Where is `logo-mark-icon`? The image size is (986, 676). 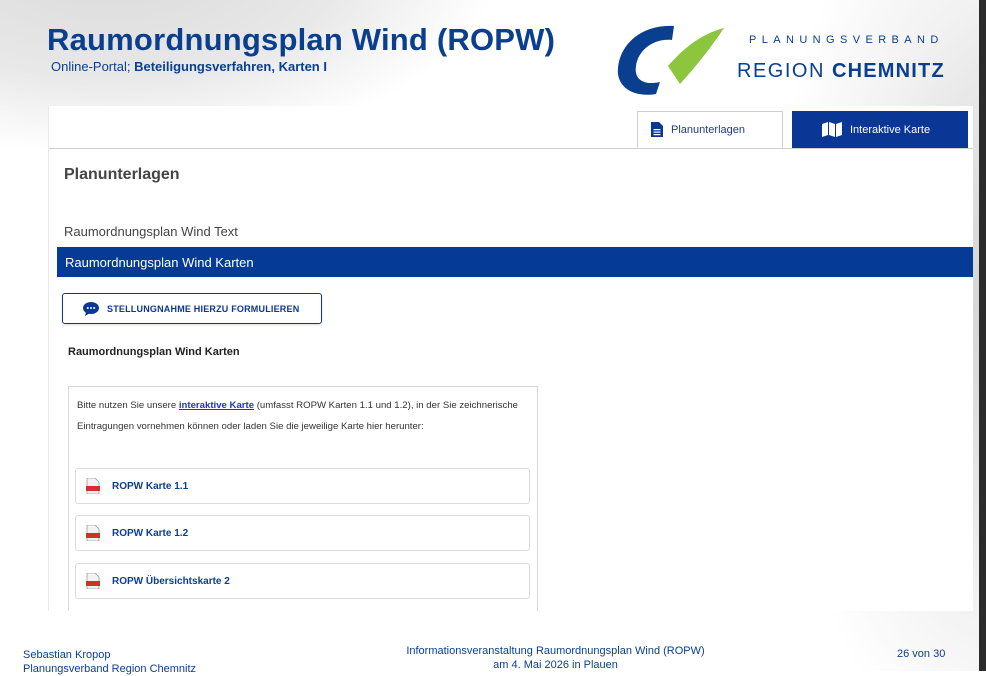 logo-mark-icon is located at coordinates (670, 60).